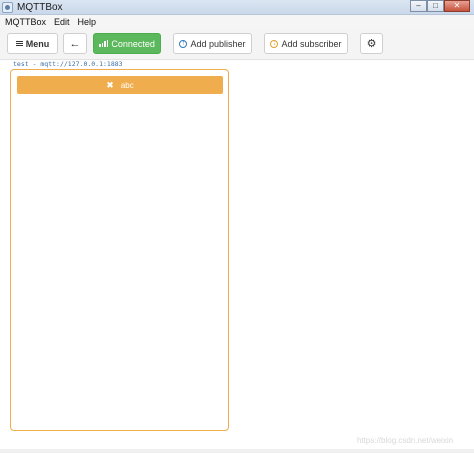  I want to click on subscriber-topic-bar: ✖ abc, so click(120, 85).